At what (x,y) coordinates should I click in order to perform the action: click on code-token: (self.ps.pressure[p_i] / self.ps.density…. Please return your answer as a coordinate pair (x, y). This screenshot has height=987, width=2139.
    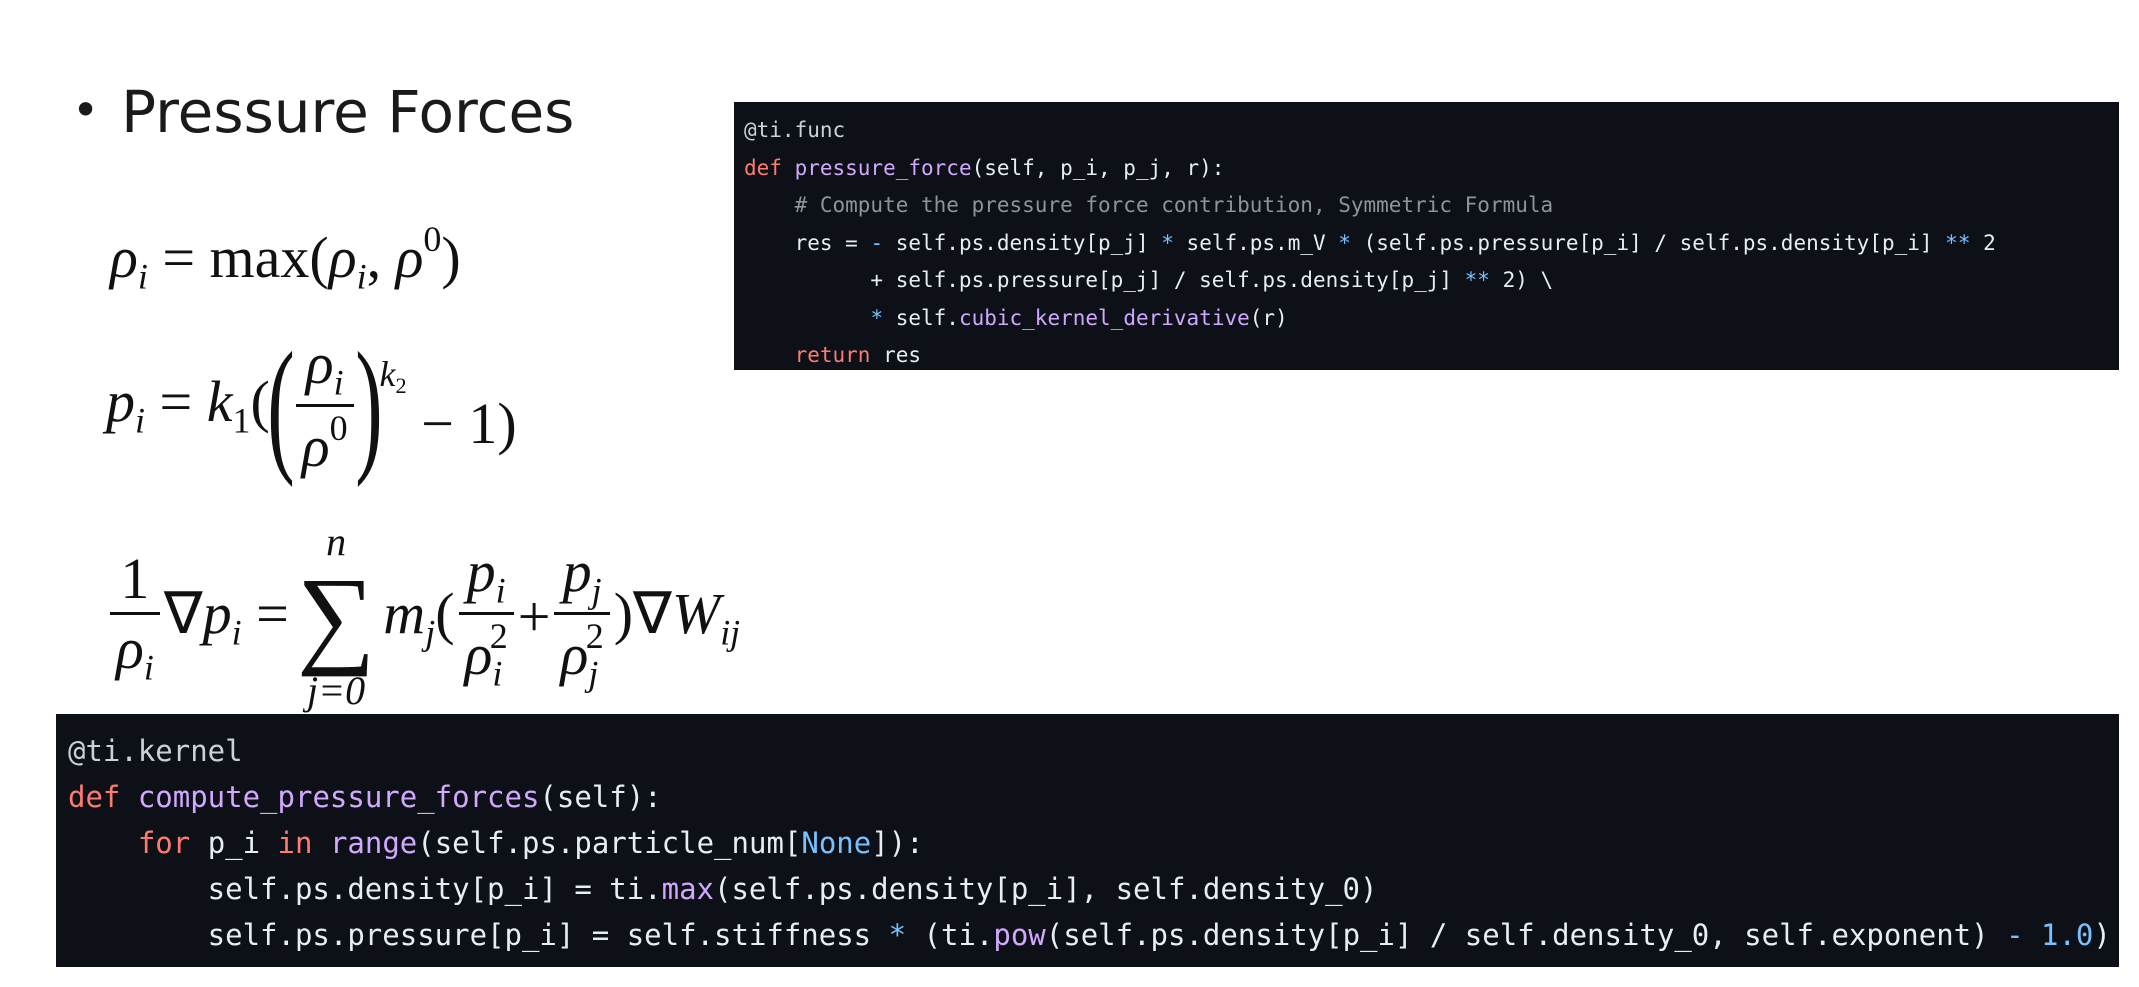
    Looking at the image, I should click on (1648, 242).